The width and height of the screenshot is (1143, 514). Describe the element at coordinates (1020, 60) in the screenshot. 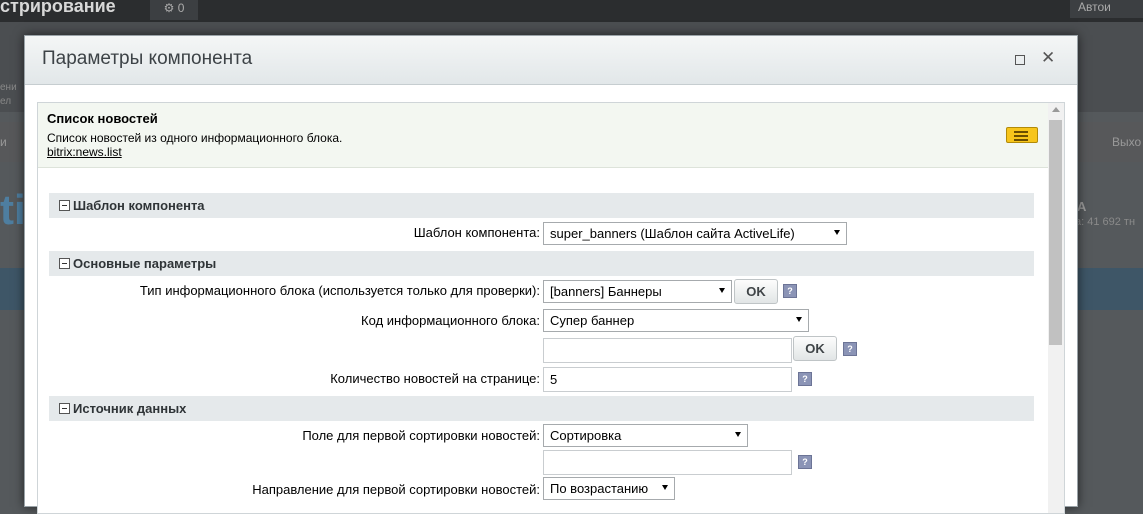

I see `maximize-icon` at that location.